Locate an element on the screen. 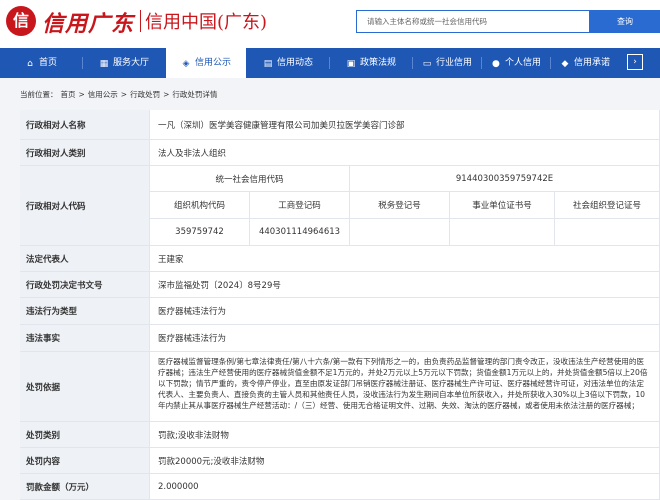  violation-type-label: 违法行为类型 is located at coordinates (85, 311).